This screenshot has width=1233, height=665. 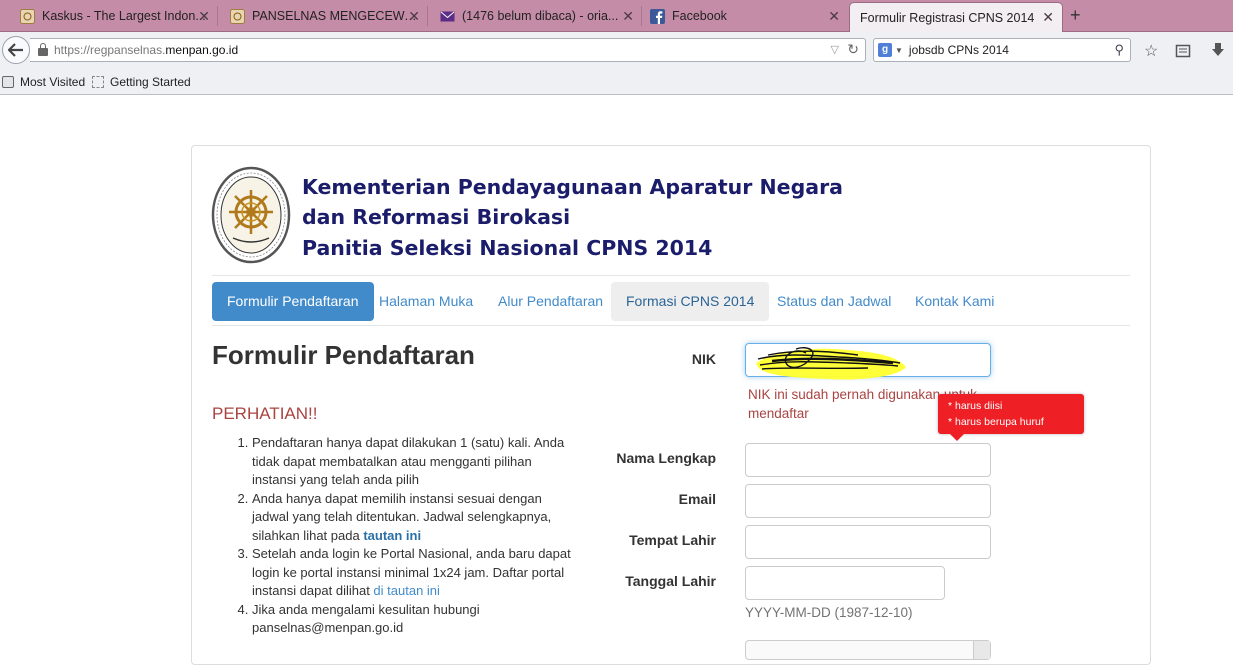 I want to click on bookmark-label: Getting Started, so click(x=150, y=82).